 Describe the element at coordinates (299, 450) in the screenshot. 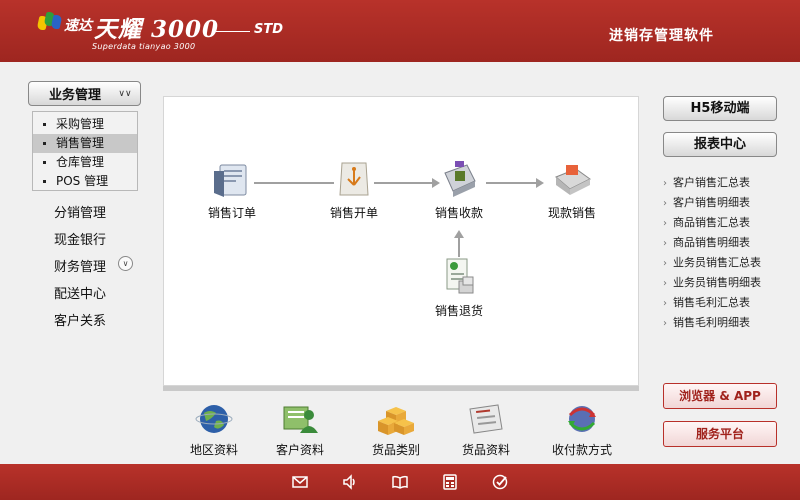

I see `shortcut-label: 客户资料` at that location.